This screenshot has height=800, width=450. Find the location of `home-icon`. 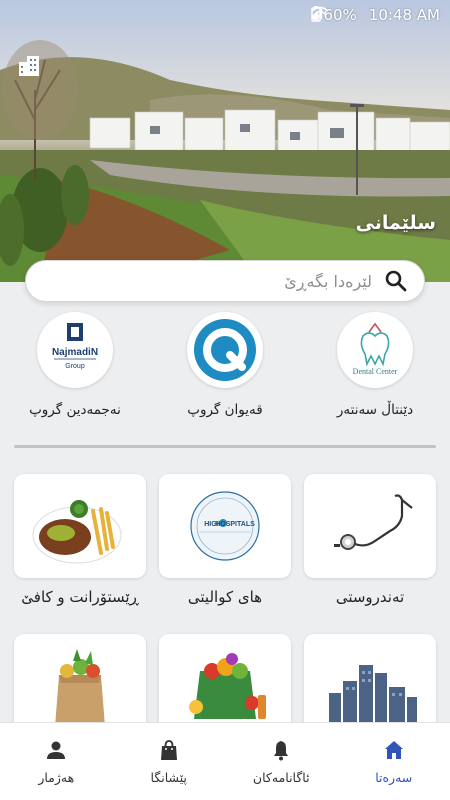

home-icon is located at coordinates (393, 750).